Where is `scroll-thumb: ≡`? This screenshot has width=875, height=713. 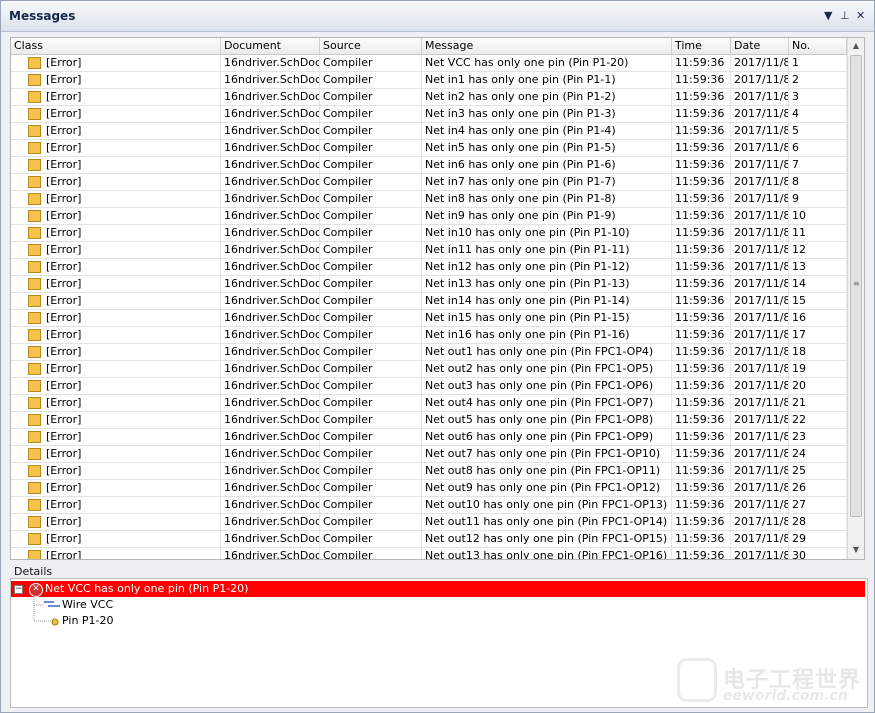 scroll-thumb: ≡ is located at coordinates (856, 286).